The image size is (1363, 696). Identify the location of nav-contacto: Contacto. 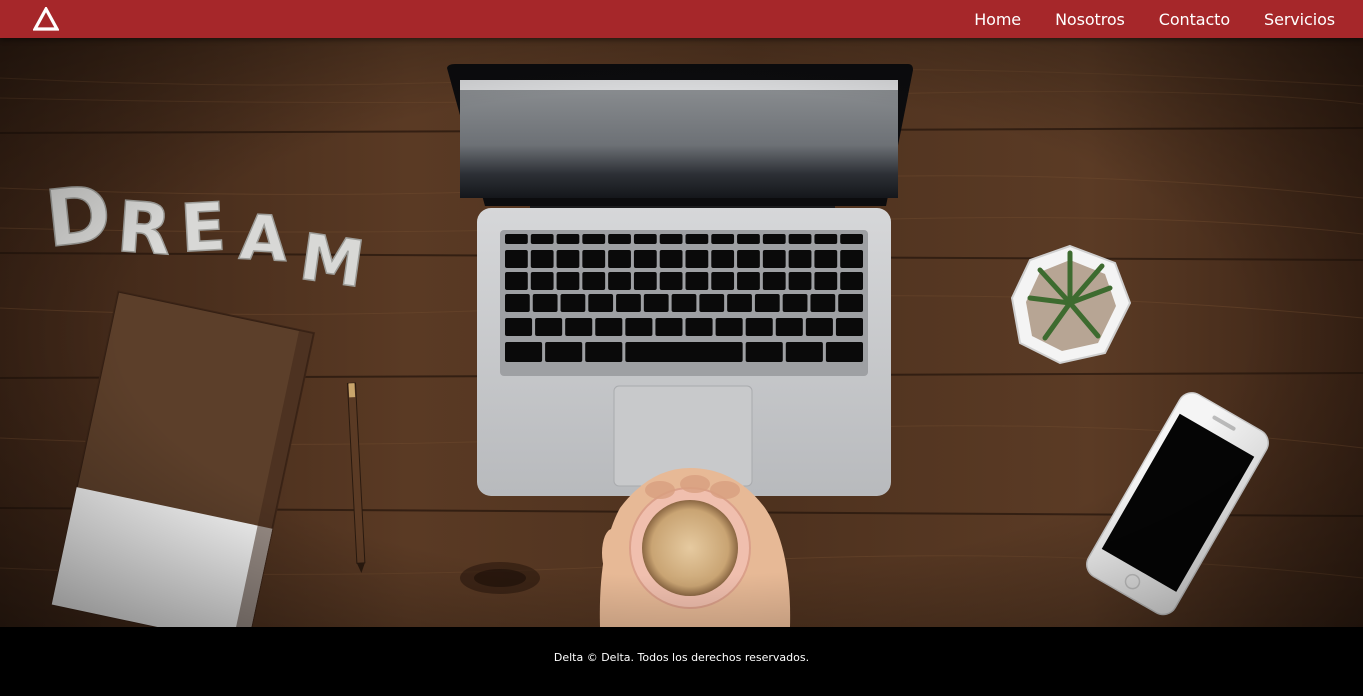
(1194, 19).